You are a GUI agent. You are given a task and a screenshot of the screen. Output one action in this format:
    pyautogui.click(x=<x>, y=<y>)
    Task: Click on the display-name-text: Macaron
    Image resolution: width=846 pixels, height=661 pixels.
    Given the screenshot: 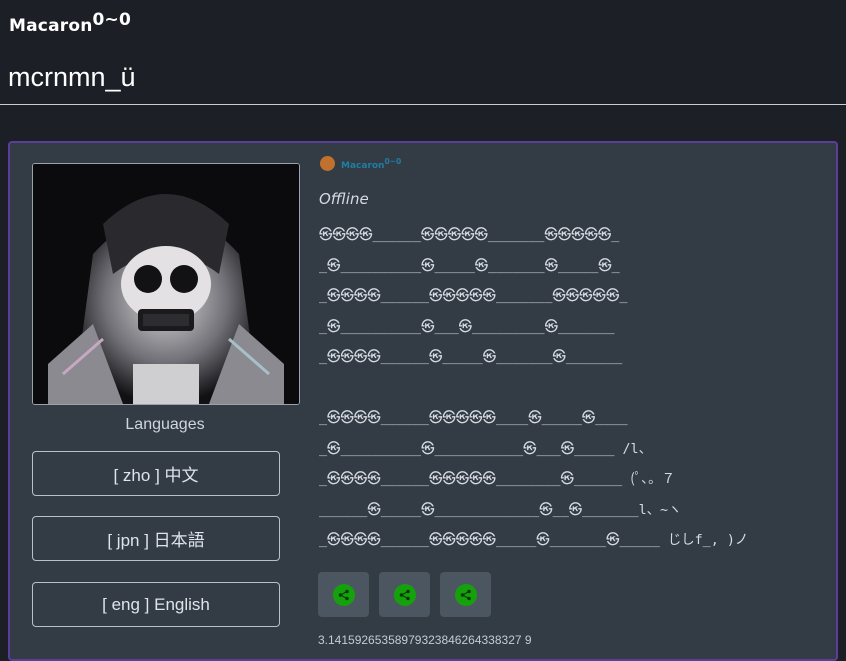 What is the action you would take?
    pyautogui.click(x=51, y=26)
    